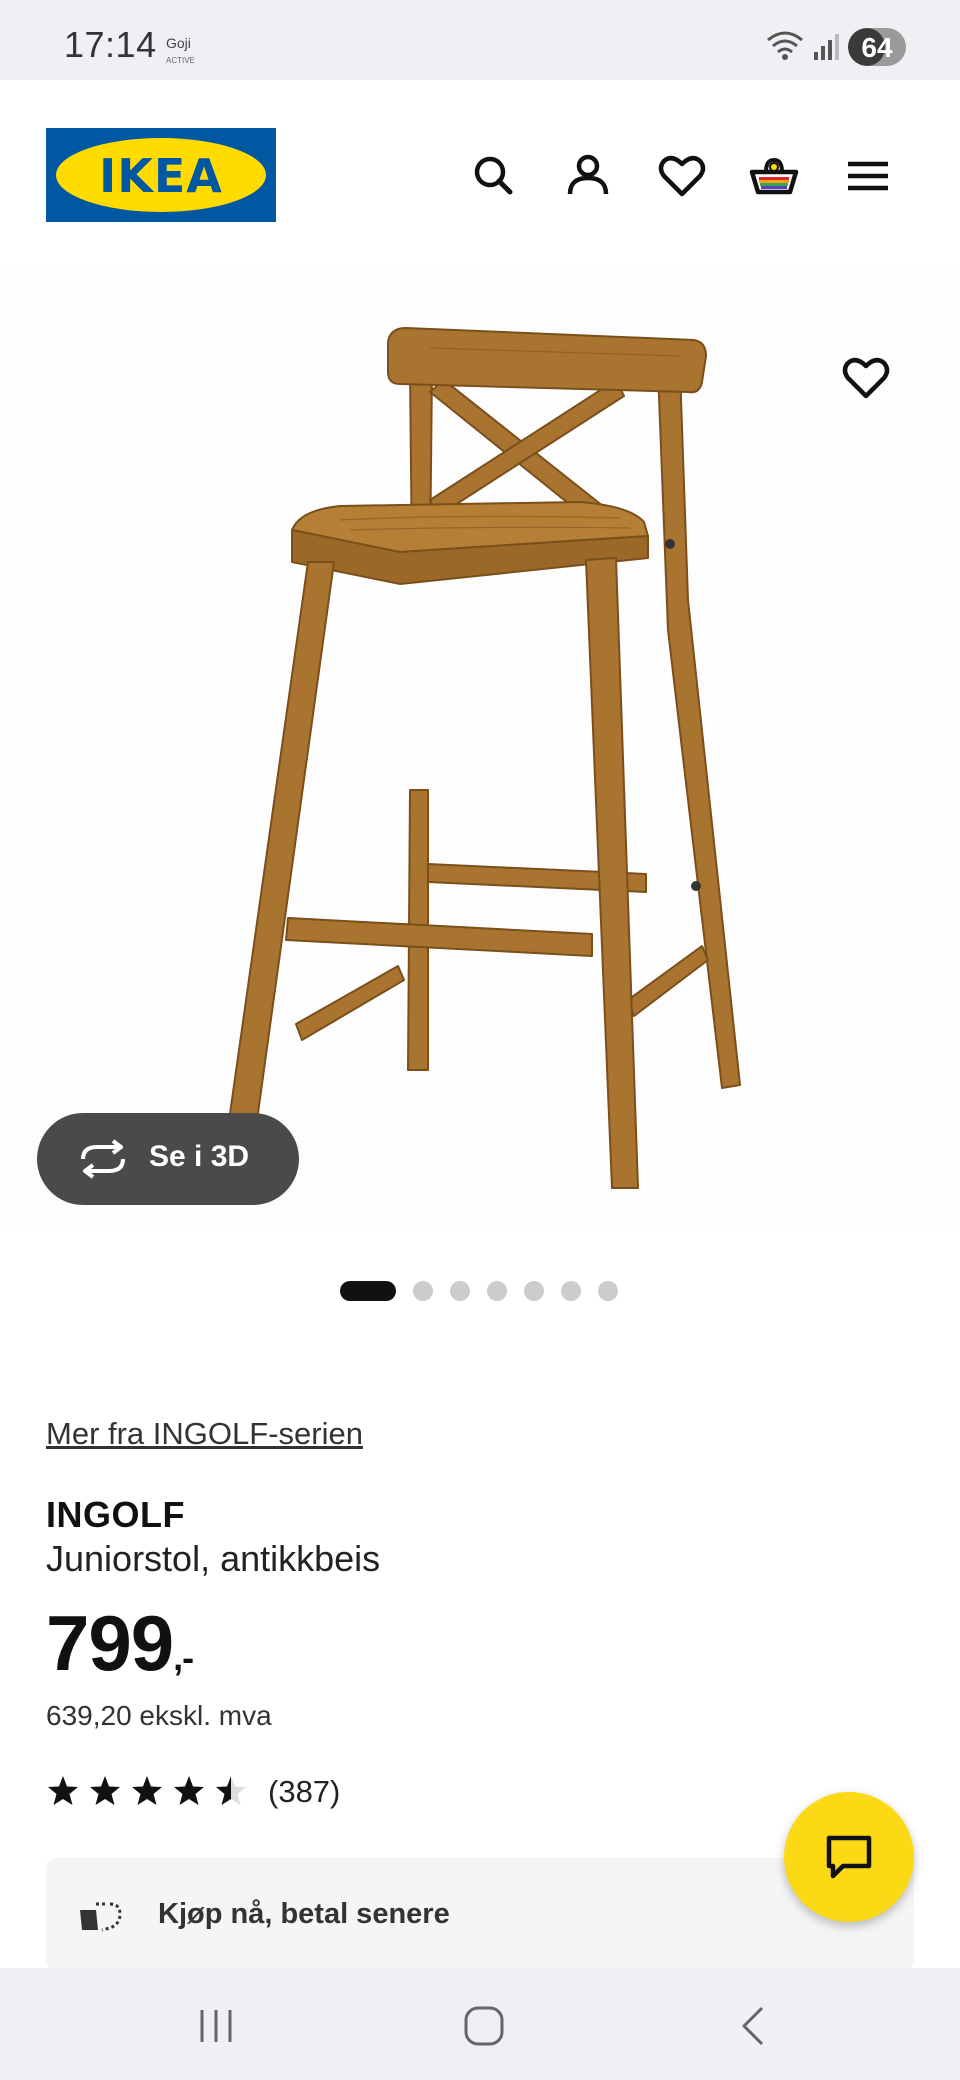 The width and height of the screenshot is (960, 2080). What do you see at coordinates (866, 378) in the screenshot?
I see `add-to-favorites-icon` at bounding box center [866, 378].